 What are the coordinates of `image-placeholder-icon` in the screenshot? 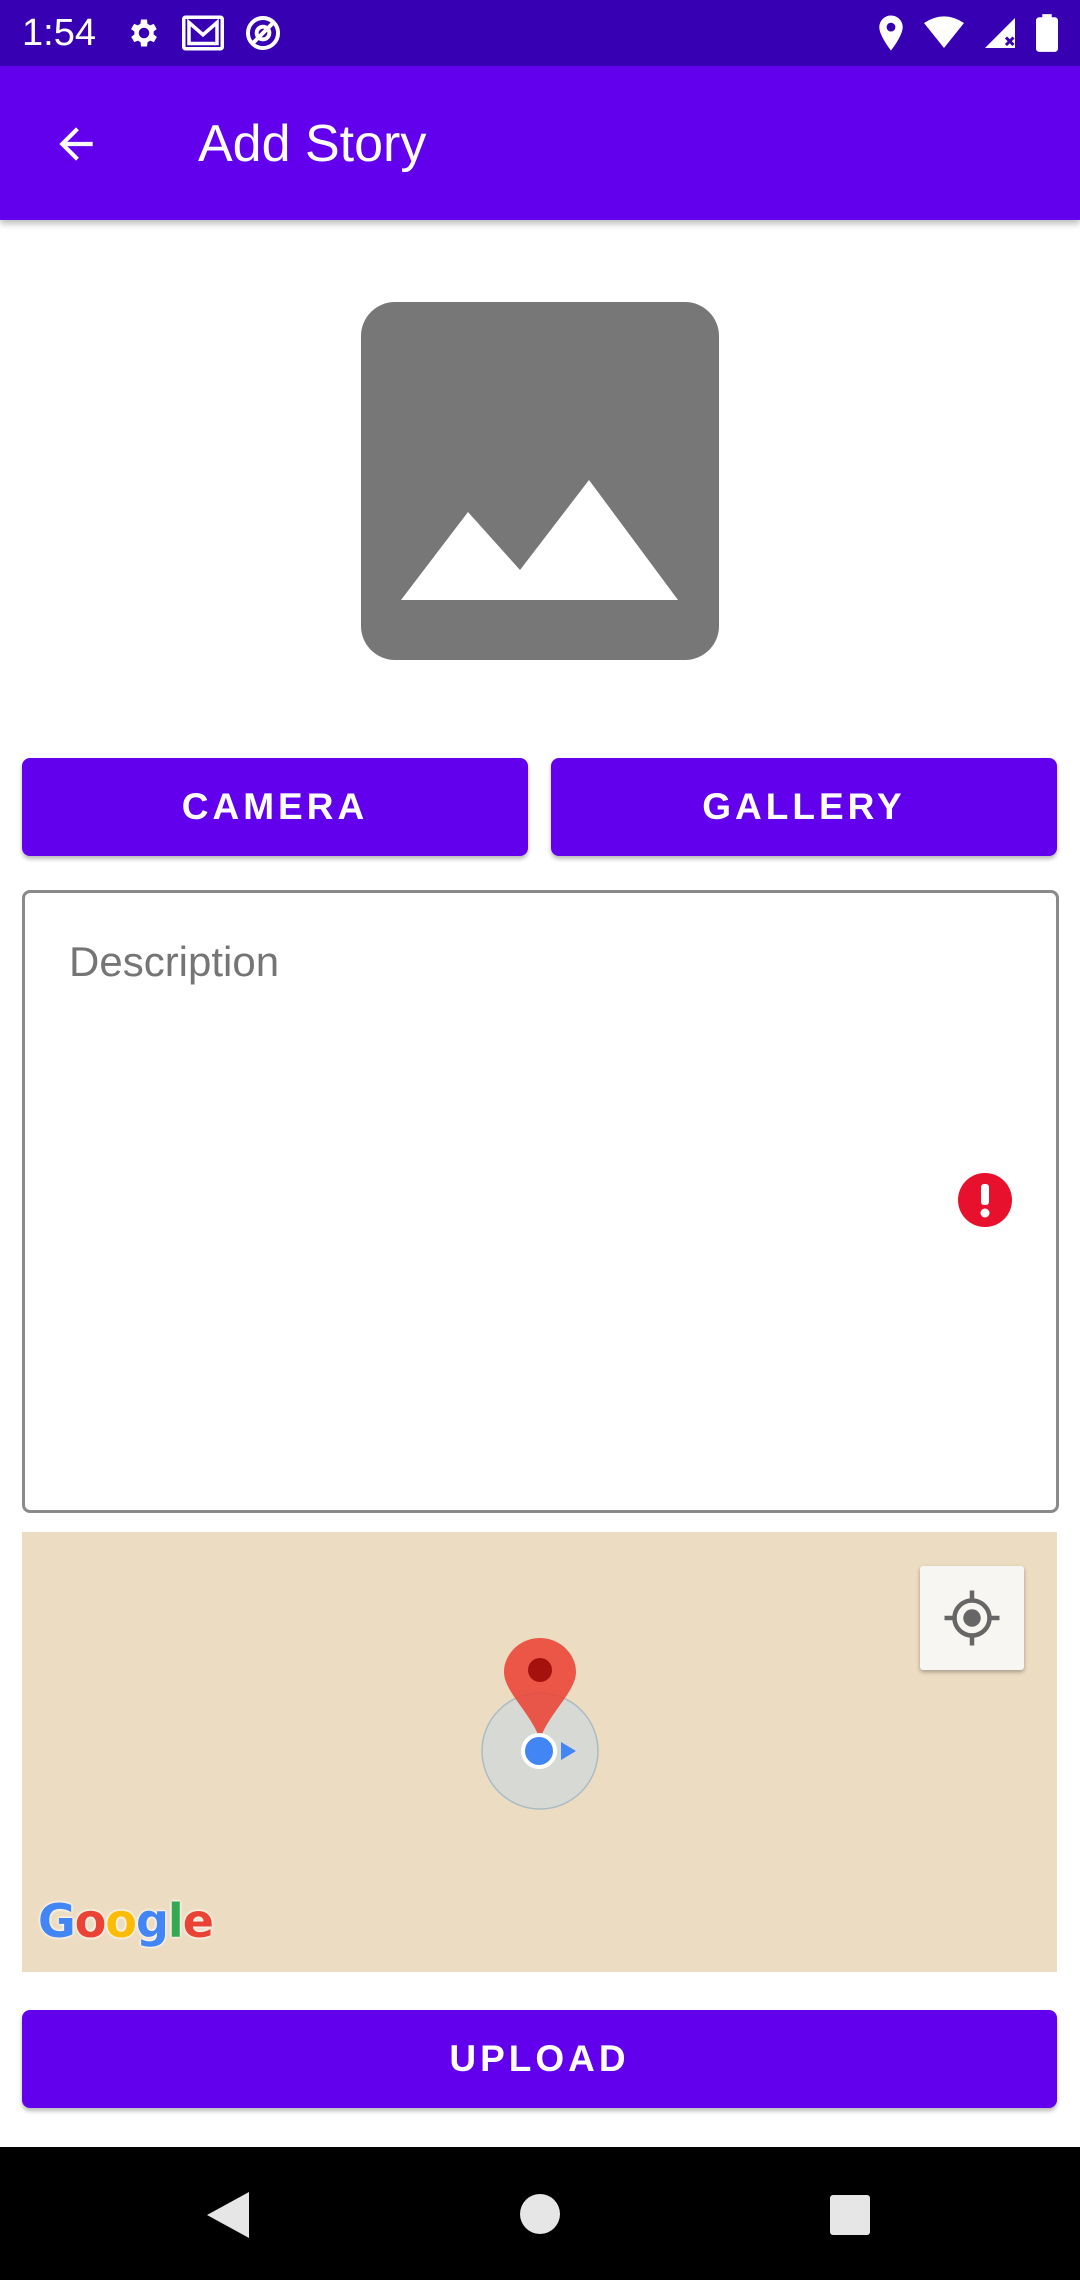 It's located at (539, 540).